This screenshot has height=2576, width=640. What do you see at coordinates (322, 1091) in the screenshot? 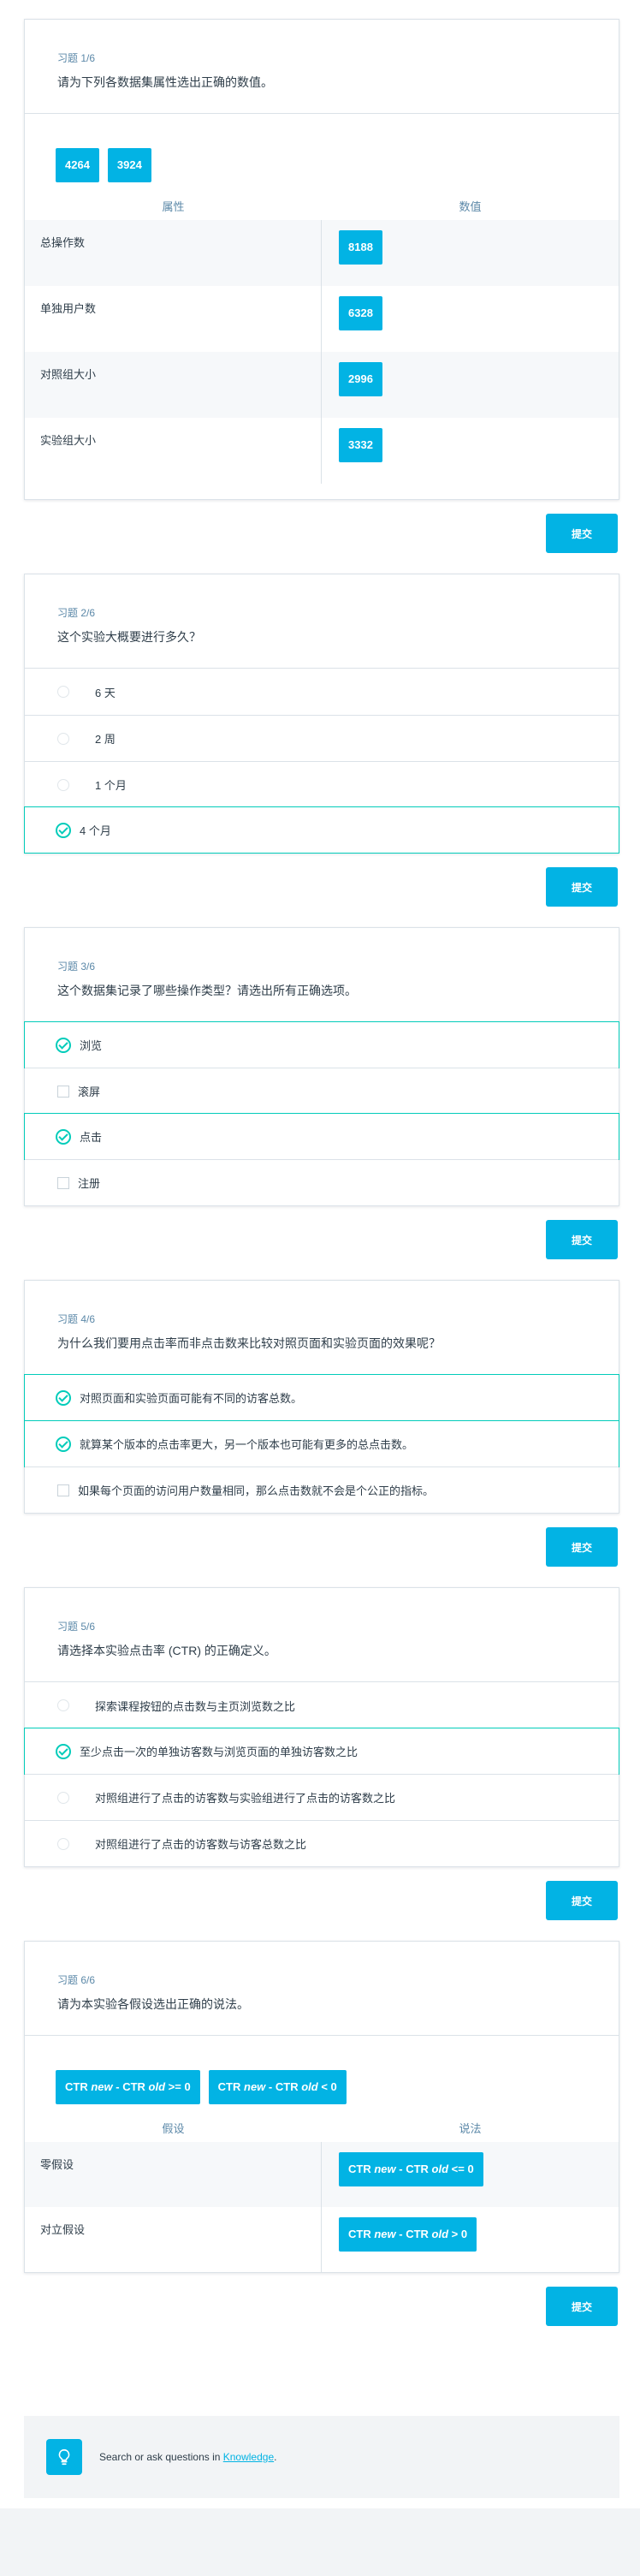
I see `checkbox-option: 滚屏` at bounding box center [322, 1091].